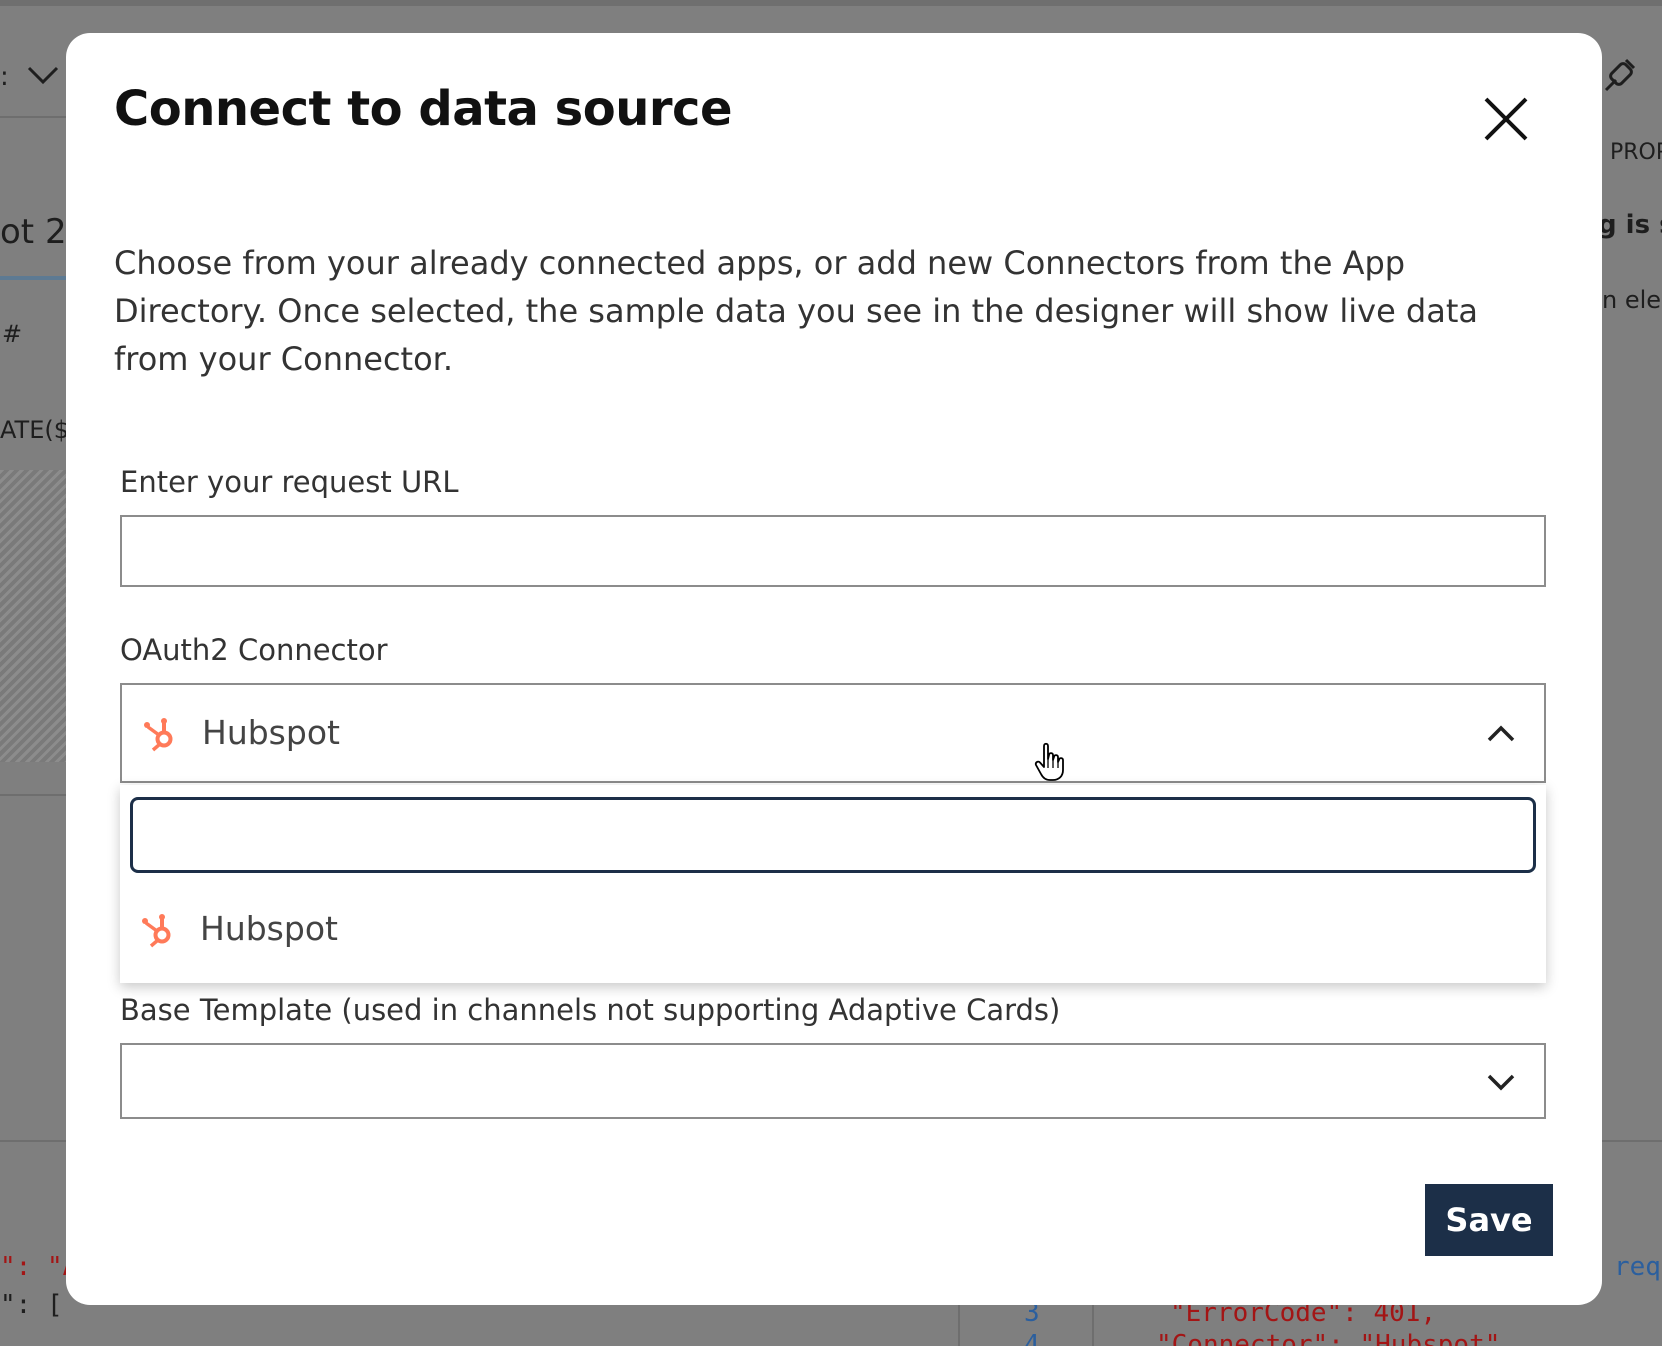 This screenshot has width=1662, height=1346. I want to click on dialog-title: Connect to data source, so click(423, 109).